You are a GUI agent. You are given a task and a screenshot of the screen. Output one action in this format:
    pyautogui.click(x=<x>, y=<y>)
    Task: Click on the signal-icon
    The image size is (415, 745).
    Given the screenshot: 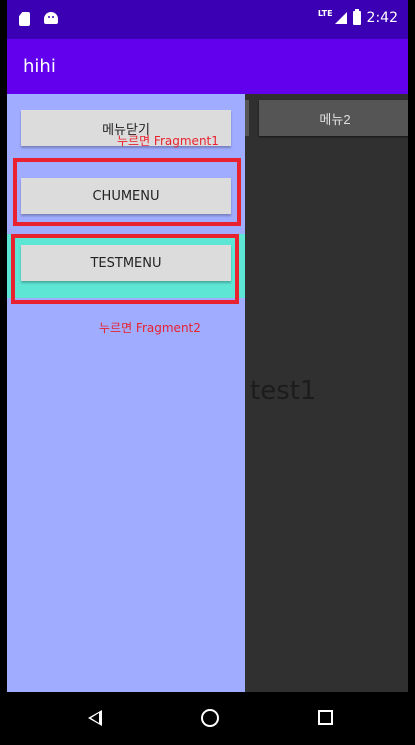 What is the action you would take?
    pyautogui.click(x=340, y=18)
    